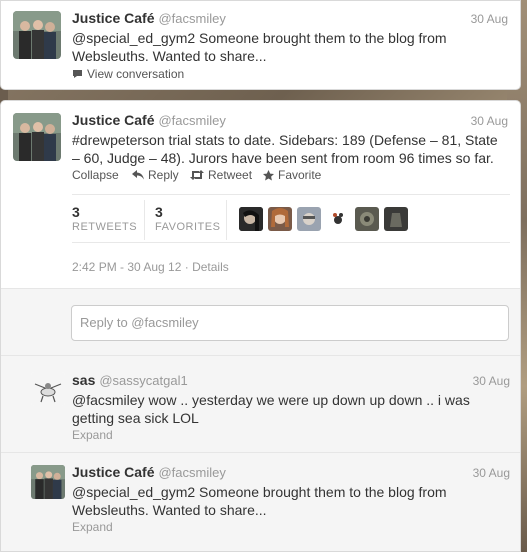  Describe the element at coordinates (197, 175) in the screenshot. I see `retweet-icon` at that location.